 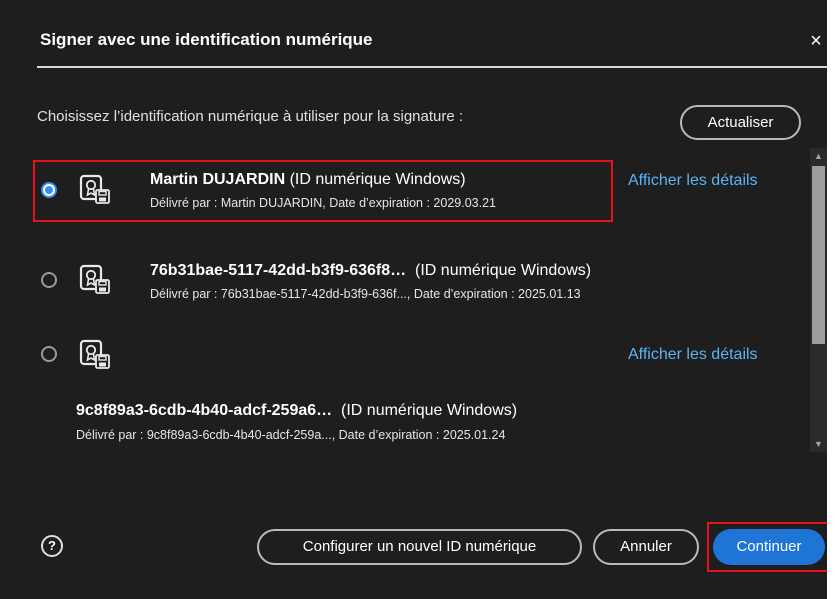 What do you see at coordinates (818, 444) in the screenshot?
I see `scroll-down-arrow-icon: ▼` at bounding box center [818, 444].